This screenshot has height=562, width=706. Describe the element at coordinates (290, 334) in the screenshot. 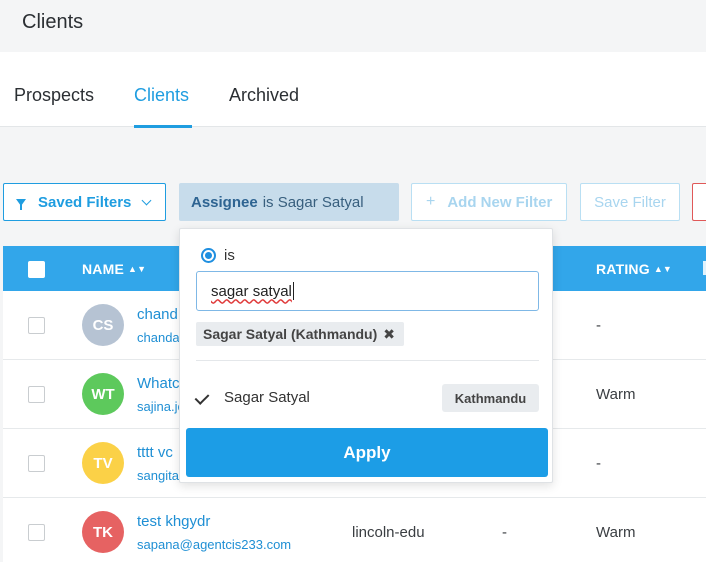

I see `chip-label: Sagar Satyal (Kathmandu)` at that location.